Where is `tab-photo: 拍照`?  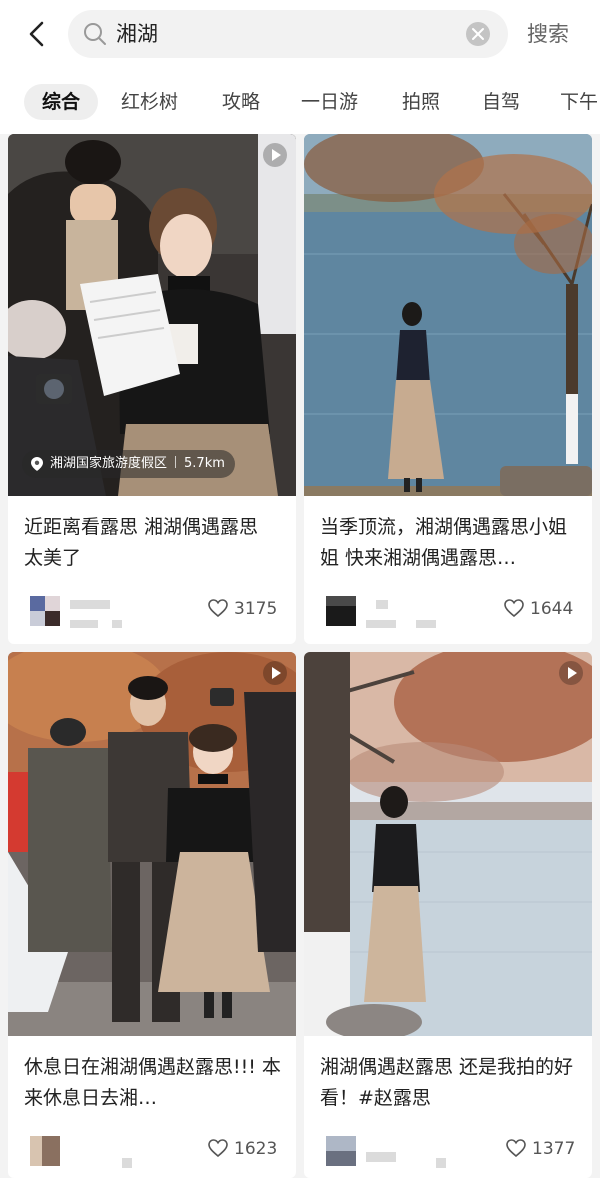 tab-photo: 拍照 is located at coordinates (421, 102).